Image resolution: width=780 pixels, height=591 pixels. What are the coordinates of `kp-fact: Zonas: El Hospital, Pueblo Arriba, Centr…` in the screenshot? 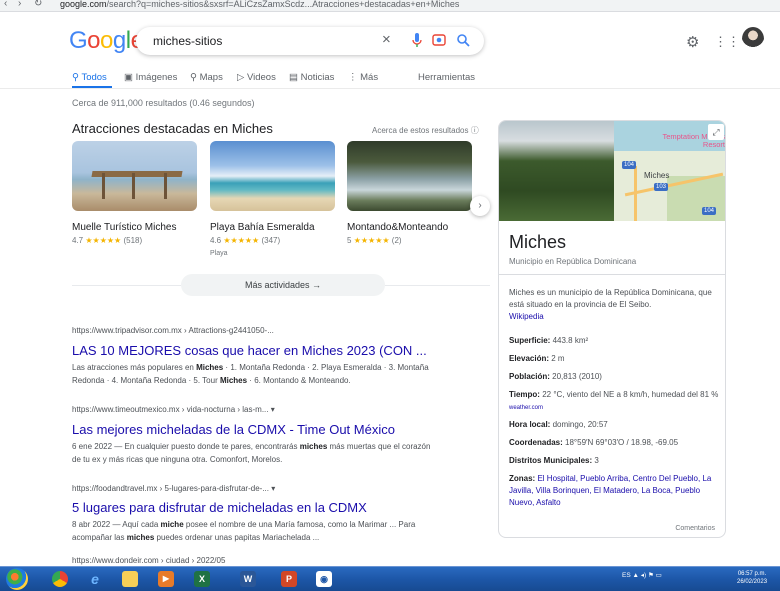 It's located at (610, 490).